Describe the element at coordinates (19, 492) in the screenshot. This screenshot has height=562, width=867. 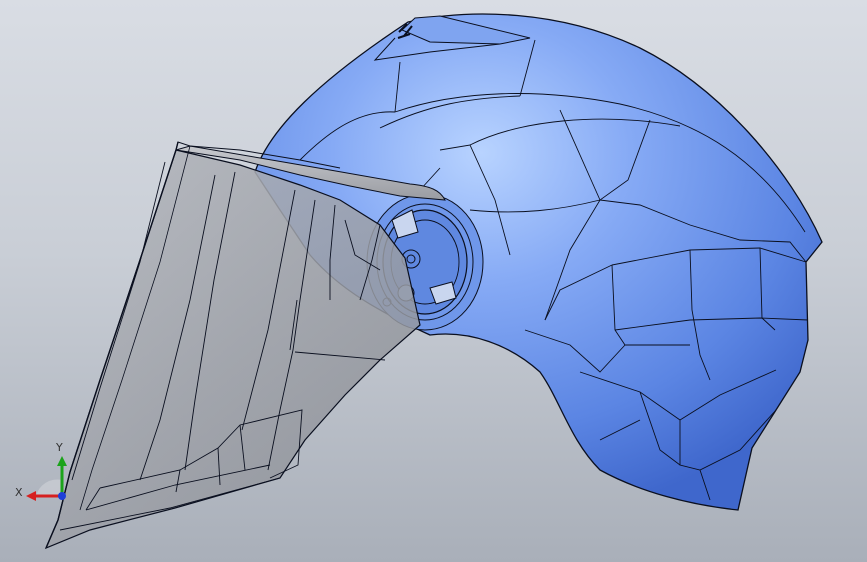
I see `x-axis-label: X` at that location.